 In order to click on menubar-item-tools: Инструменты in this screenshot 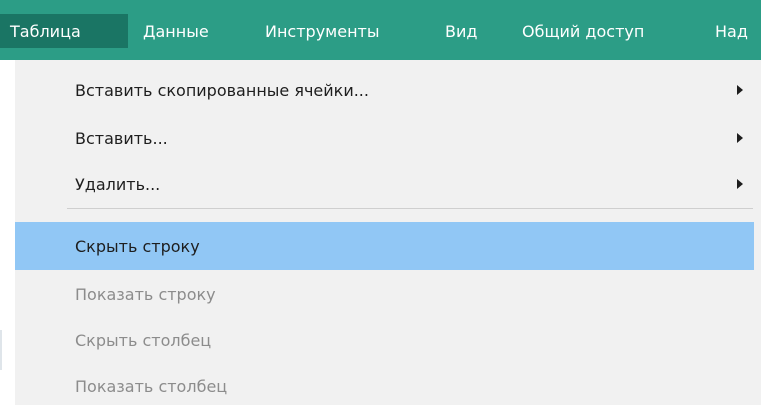, I will do `click(342, 31)`.